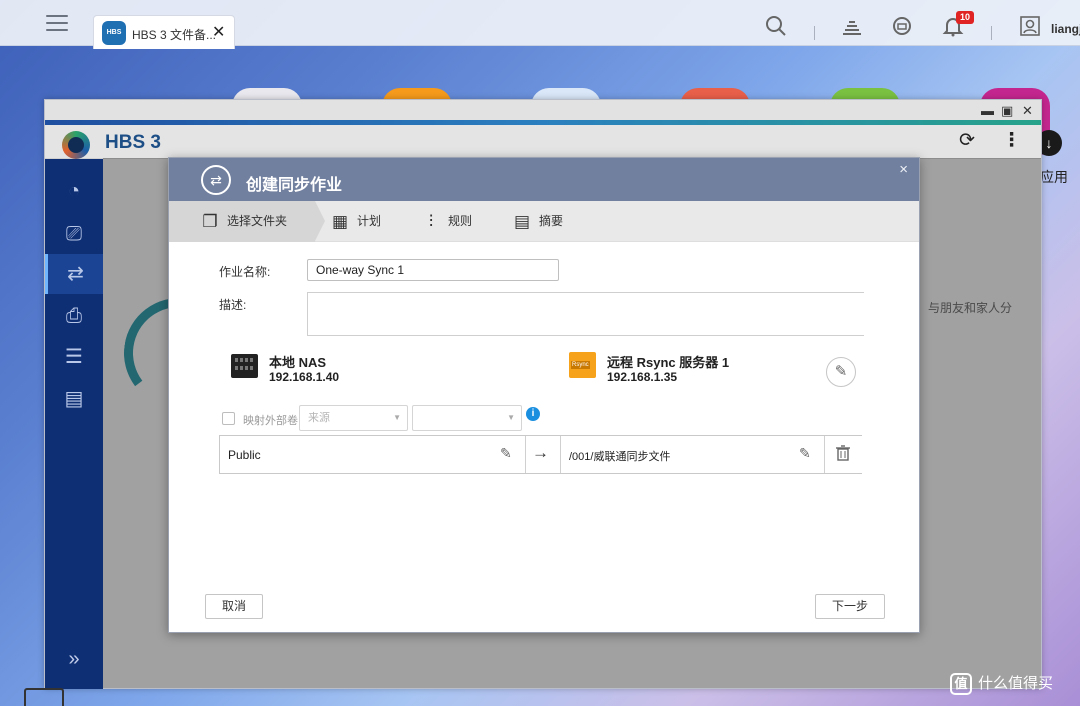  What do you see at coordinates (540, 24) in the screenshot?
I see `top-bar: HBS HBS 3 文件备... ✕ 10 liangj` at bounding box center [540, 24].